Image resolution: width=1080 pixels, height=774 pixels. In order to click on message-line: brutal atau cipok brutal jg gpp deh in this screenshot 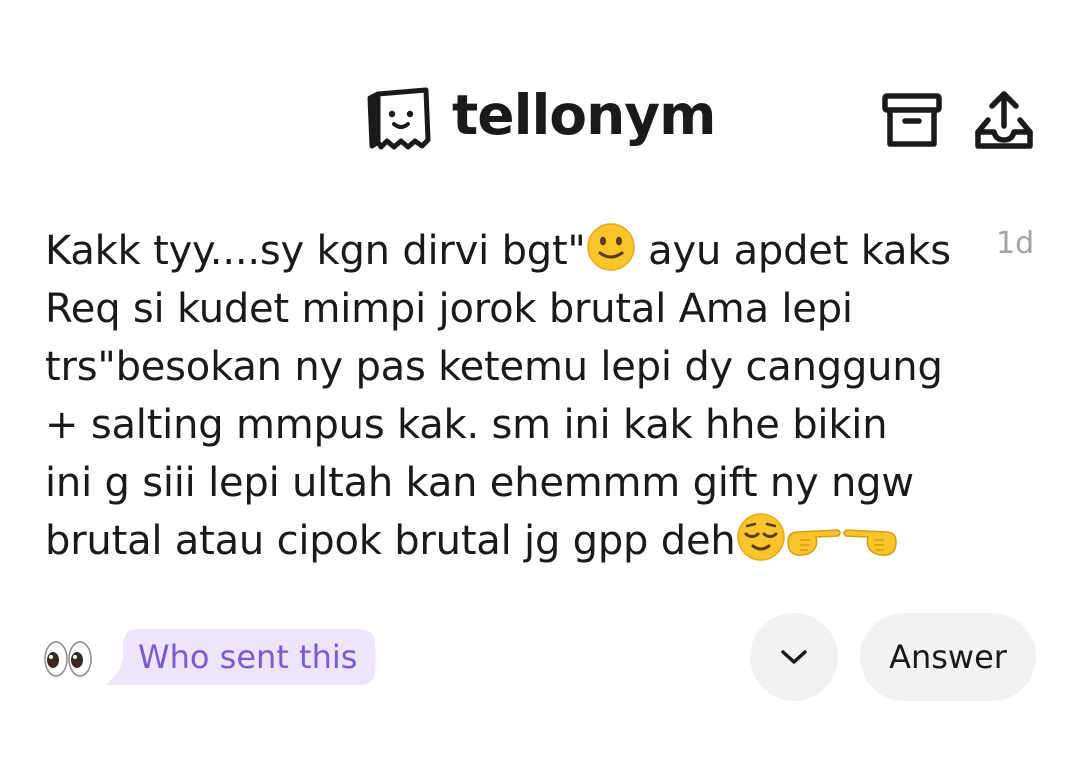, I will do `click(495, 541)`.